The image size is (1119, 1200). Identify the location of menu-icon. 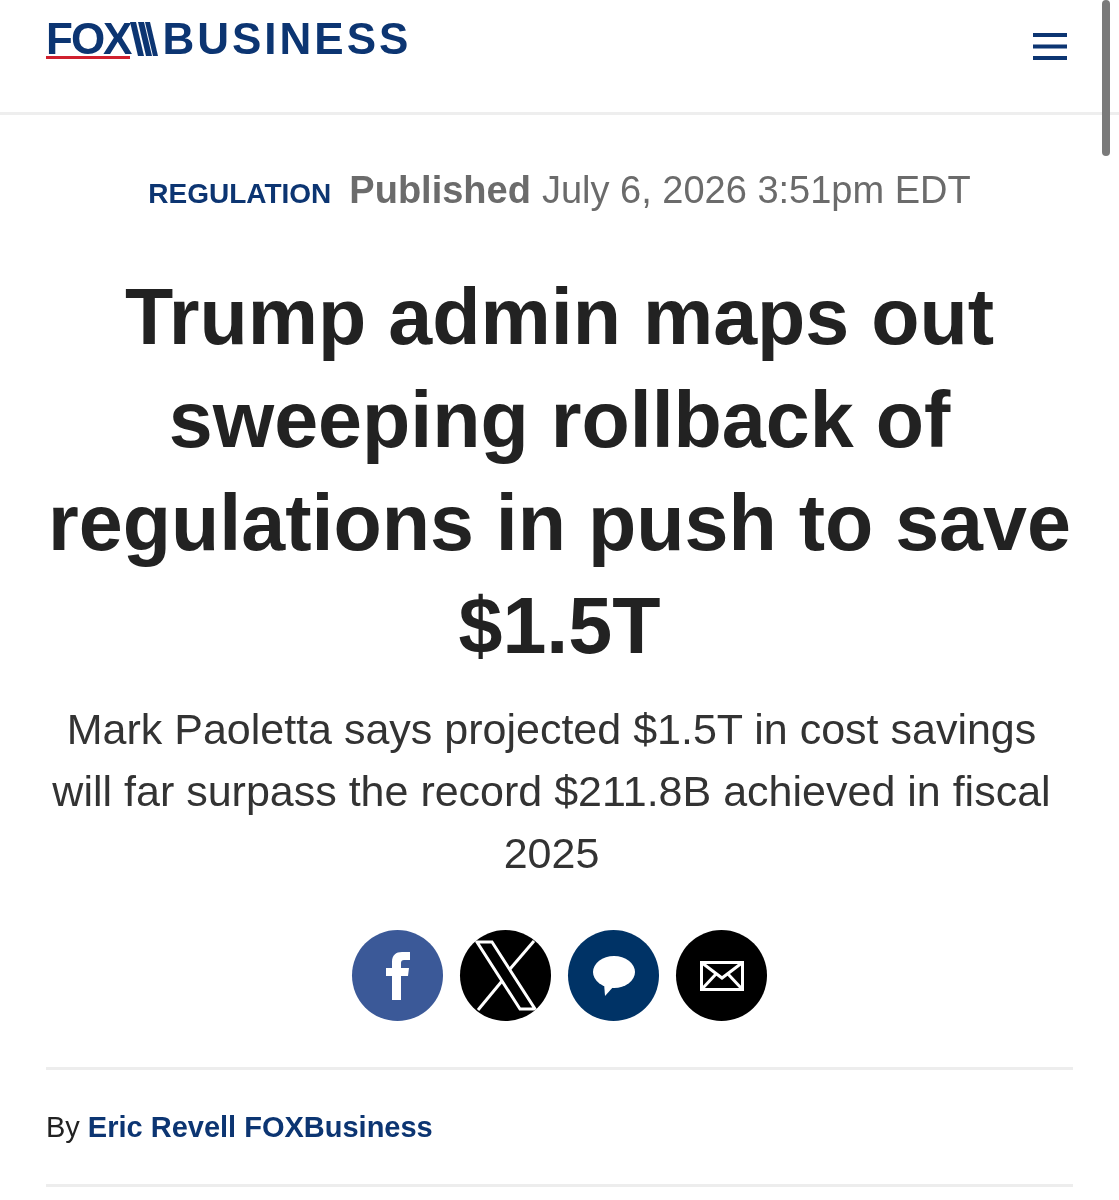
(1050, 46).